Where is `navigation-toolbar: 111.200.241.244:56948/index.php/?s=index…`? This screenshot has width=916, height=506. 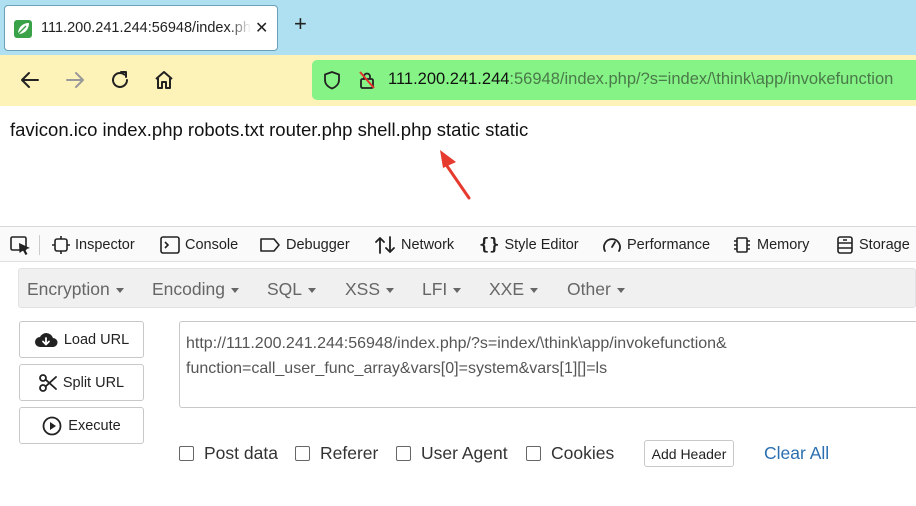
navigation-toolbar: 111.200.241.244:56948/index.php/?s=index… is located at coordinates (458, 80).